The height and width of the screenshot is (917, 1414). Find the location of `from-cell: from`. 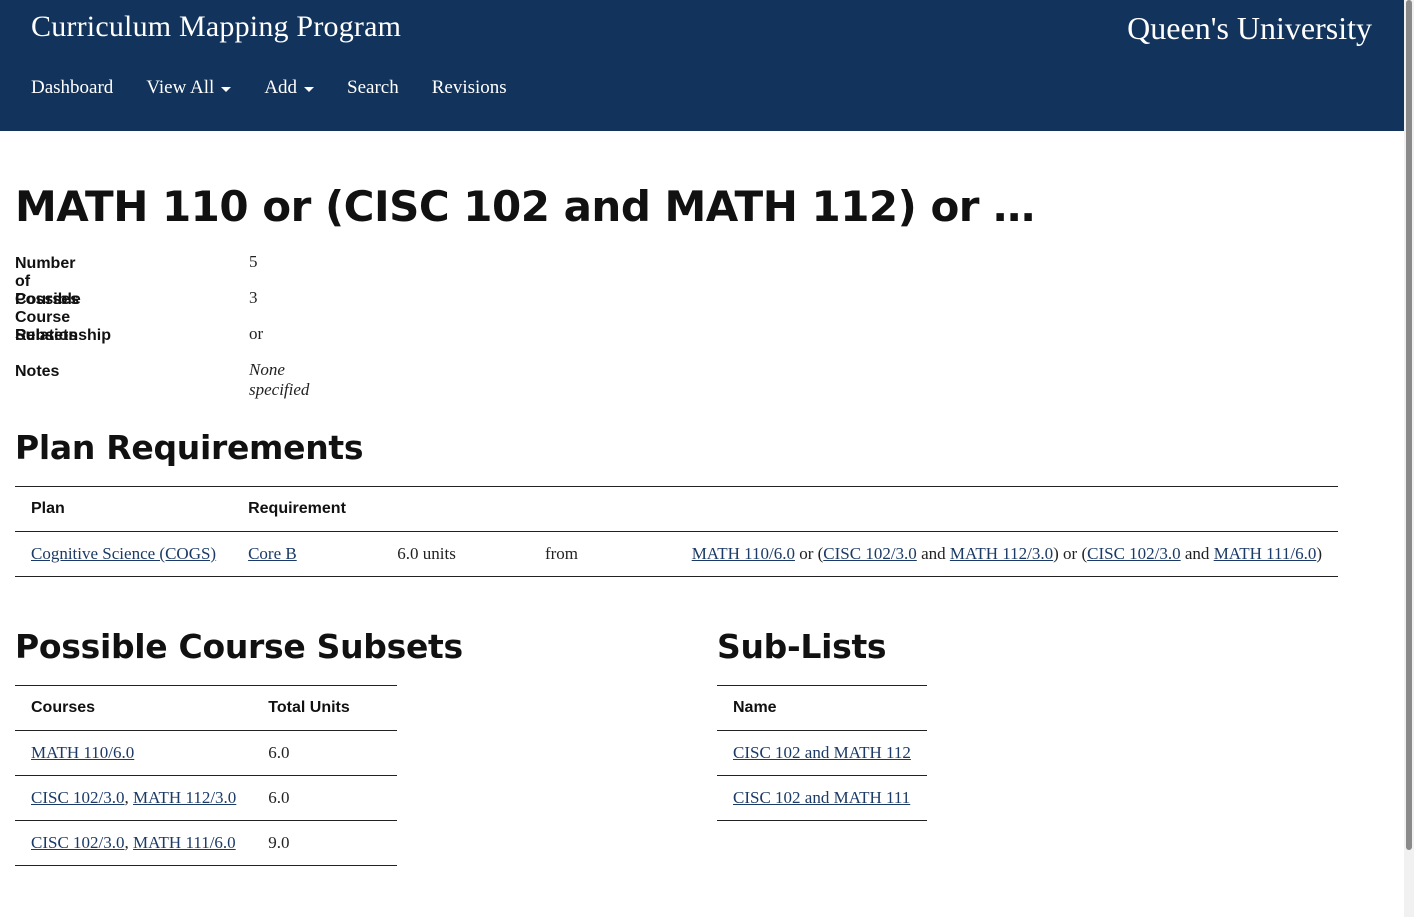

from-cell: from is located at coordinates (561, 553).